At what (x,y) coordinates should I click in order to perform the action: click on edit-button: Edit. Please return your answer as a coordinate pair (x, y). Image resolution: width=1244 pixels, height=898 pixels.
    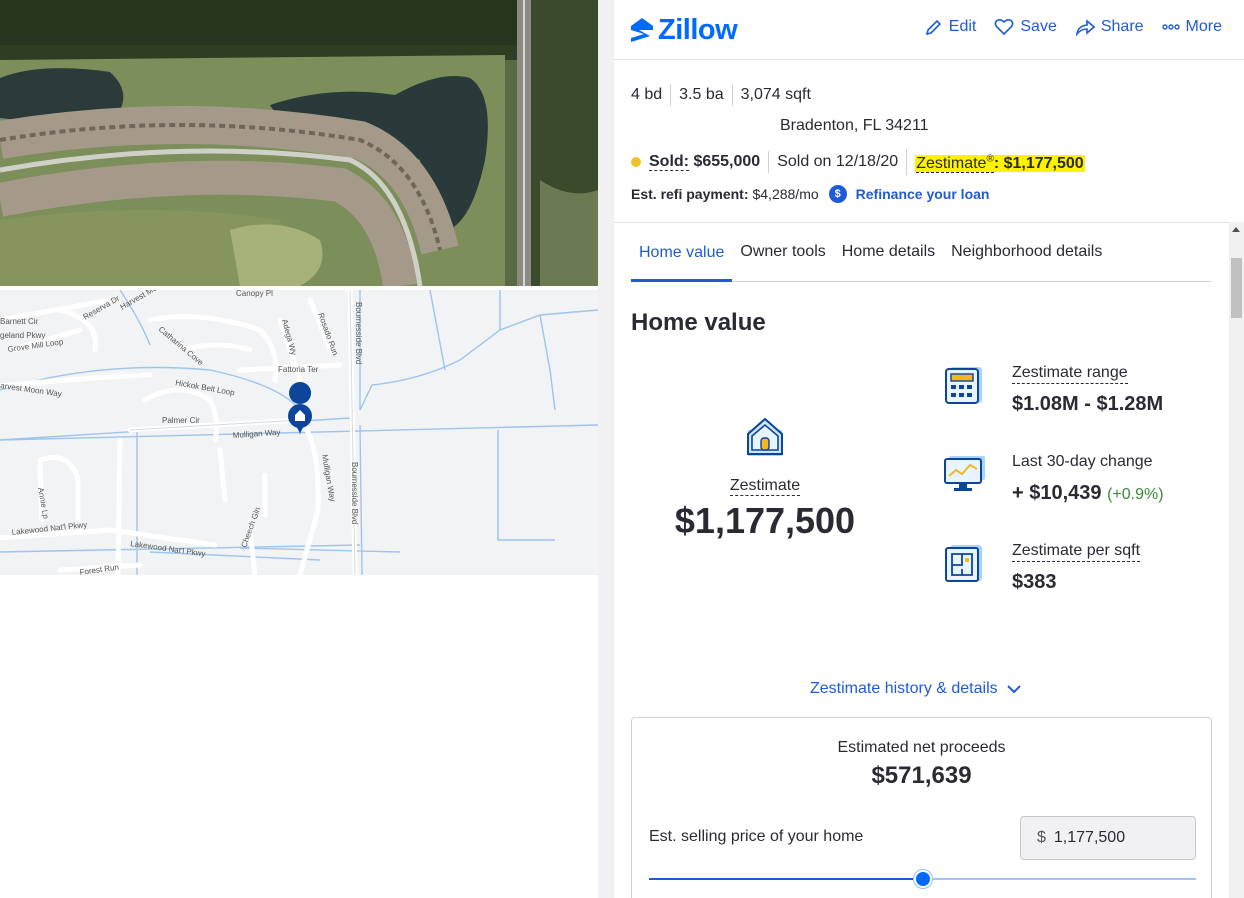
    Looking at the image, I should click on (951, 27).